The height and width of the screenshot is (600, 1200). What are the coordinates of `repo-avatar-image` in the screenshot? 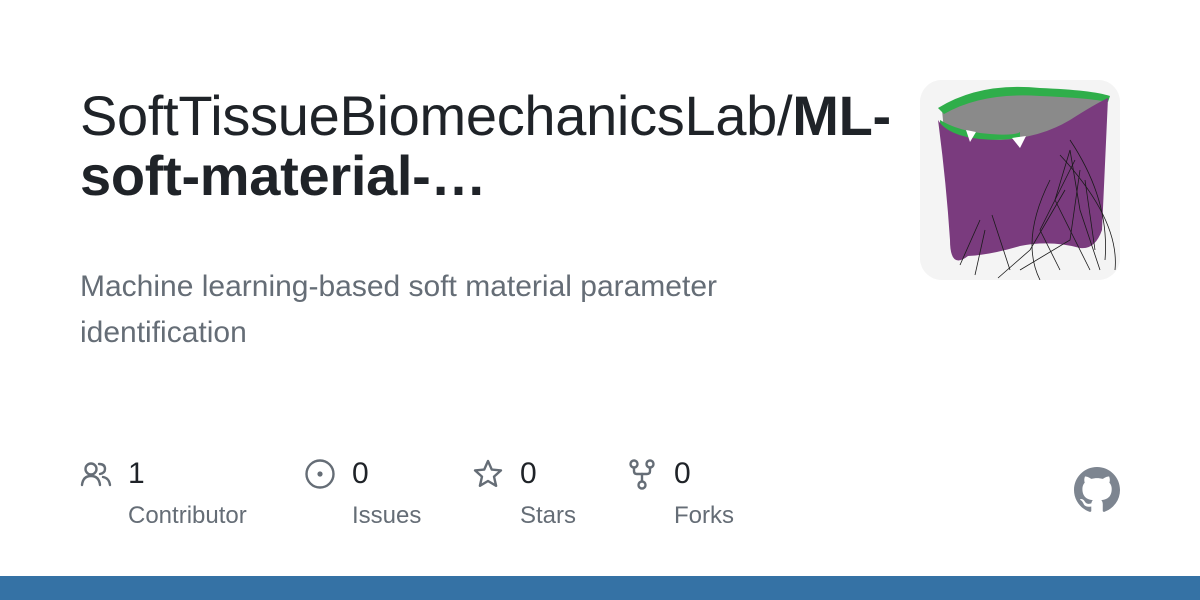 It's located at (1020, 180).